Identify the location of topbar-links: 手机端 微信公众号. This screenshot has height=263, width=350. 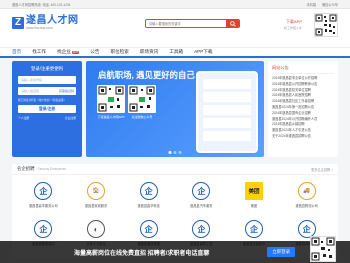
(323, 4).